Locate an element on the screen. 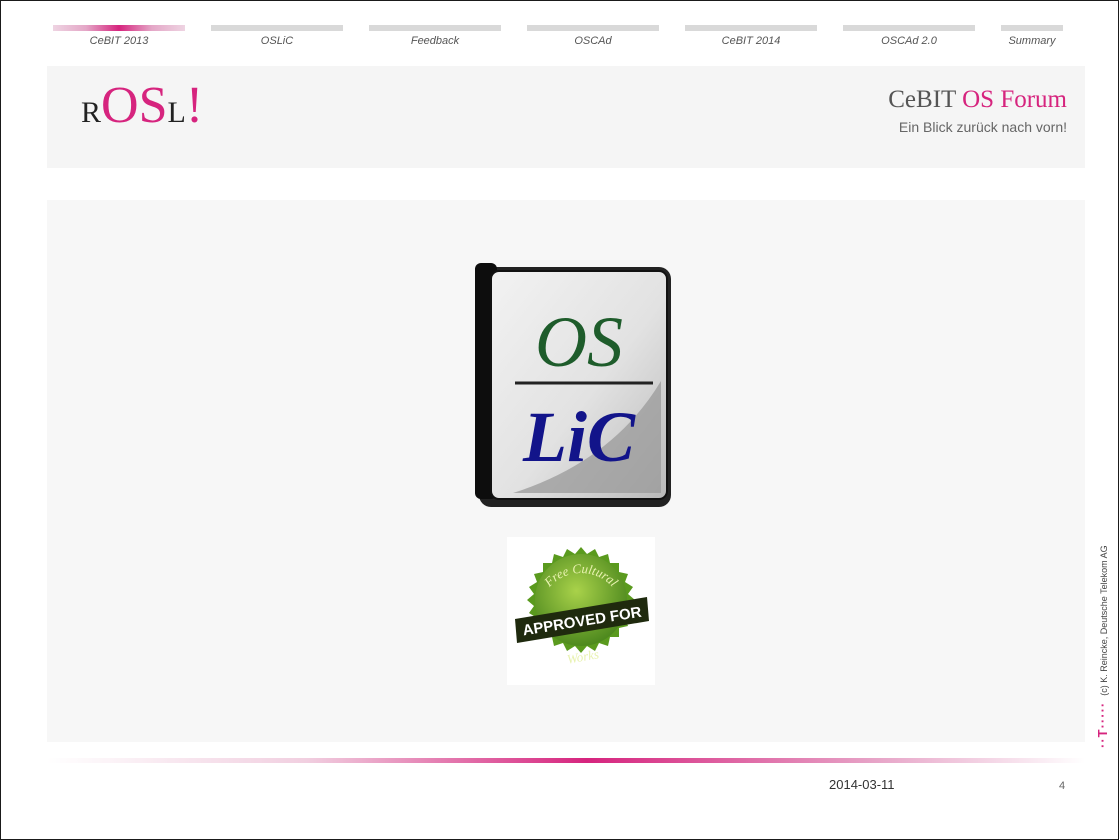  forum-title-forum: Forum is located at coordinates (1030, 99).